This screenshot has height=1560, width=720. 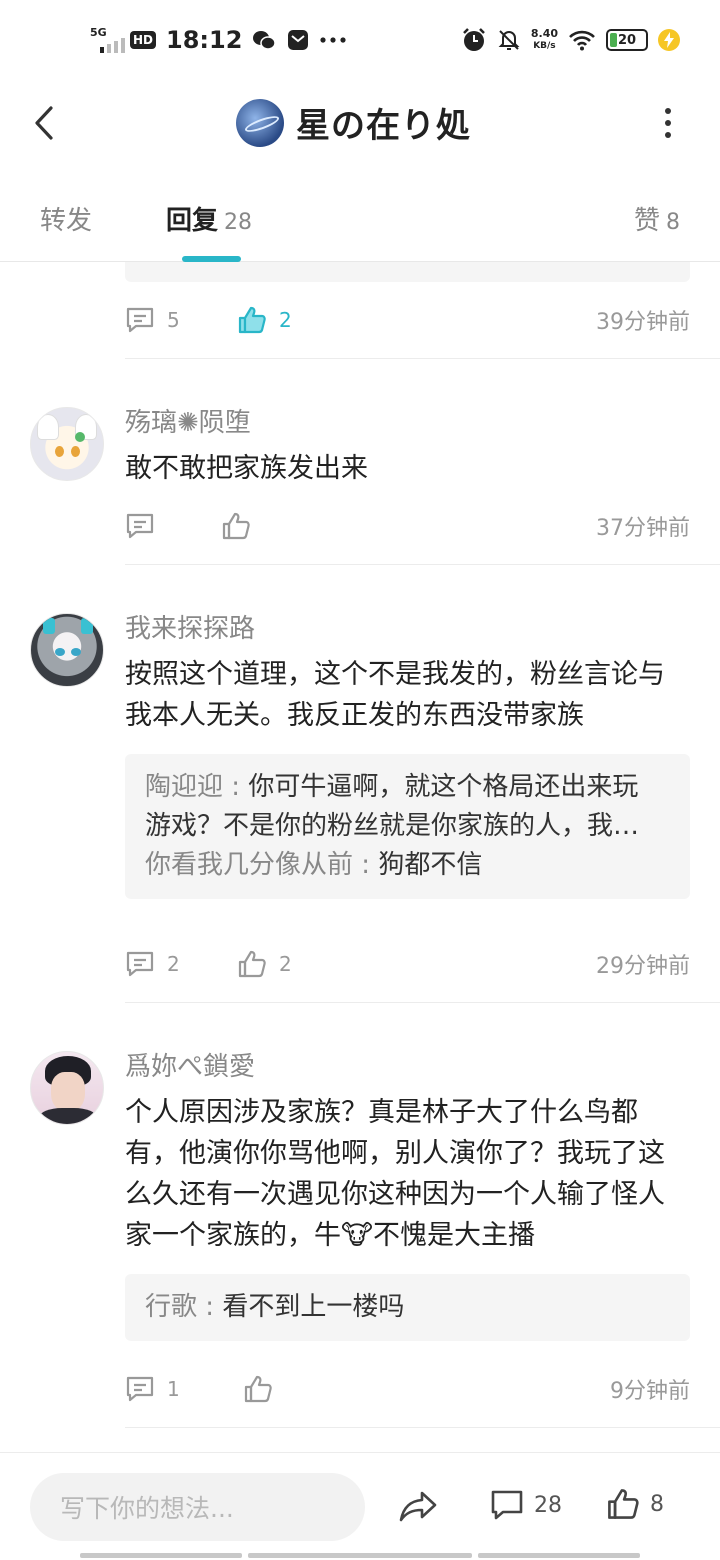 I want to click on tab-like: 赞8, so click(x=657, y=218).